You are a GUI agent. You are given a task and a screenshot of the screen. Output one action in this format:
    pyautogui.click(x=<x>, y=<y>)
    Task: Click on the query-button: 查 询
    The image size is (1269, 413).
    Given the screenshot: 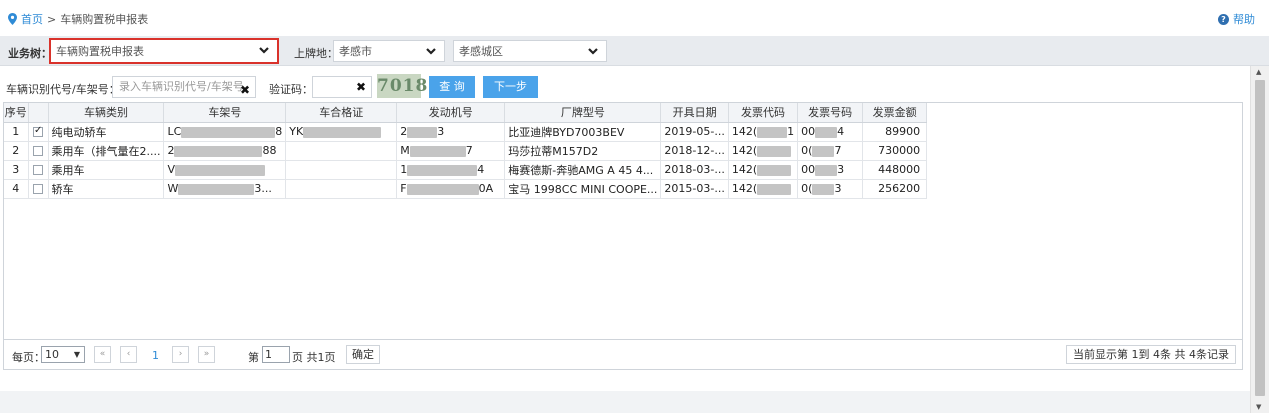 What is the action you would take?
    pyautogui.click(x=452, y=87)
    